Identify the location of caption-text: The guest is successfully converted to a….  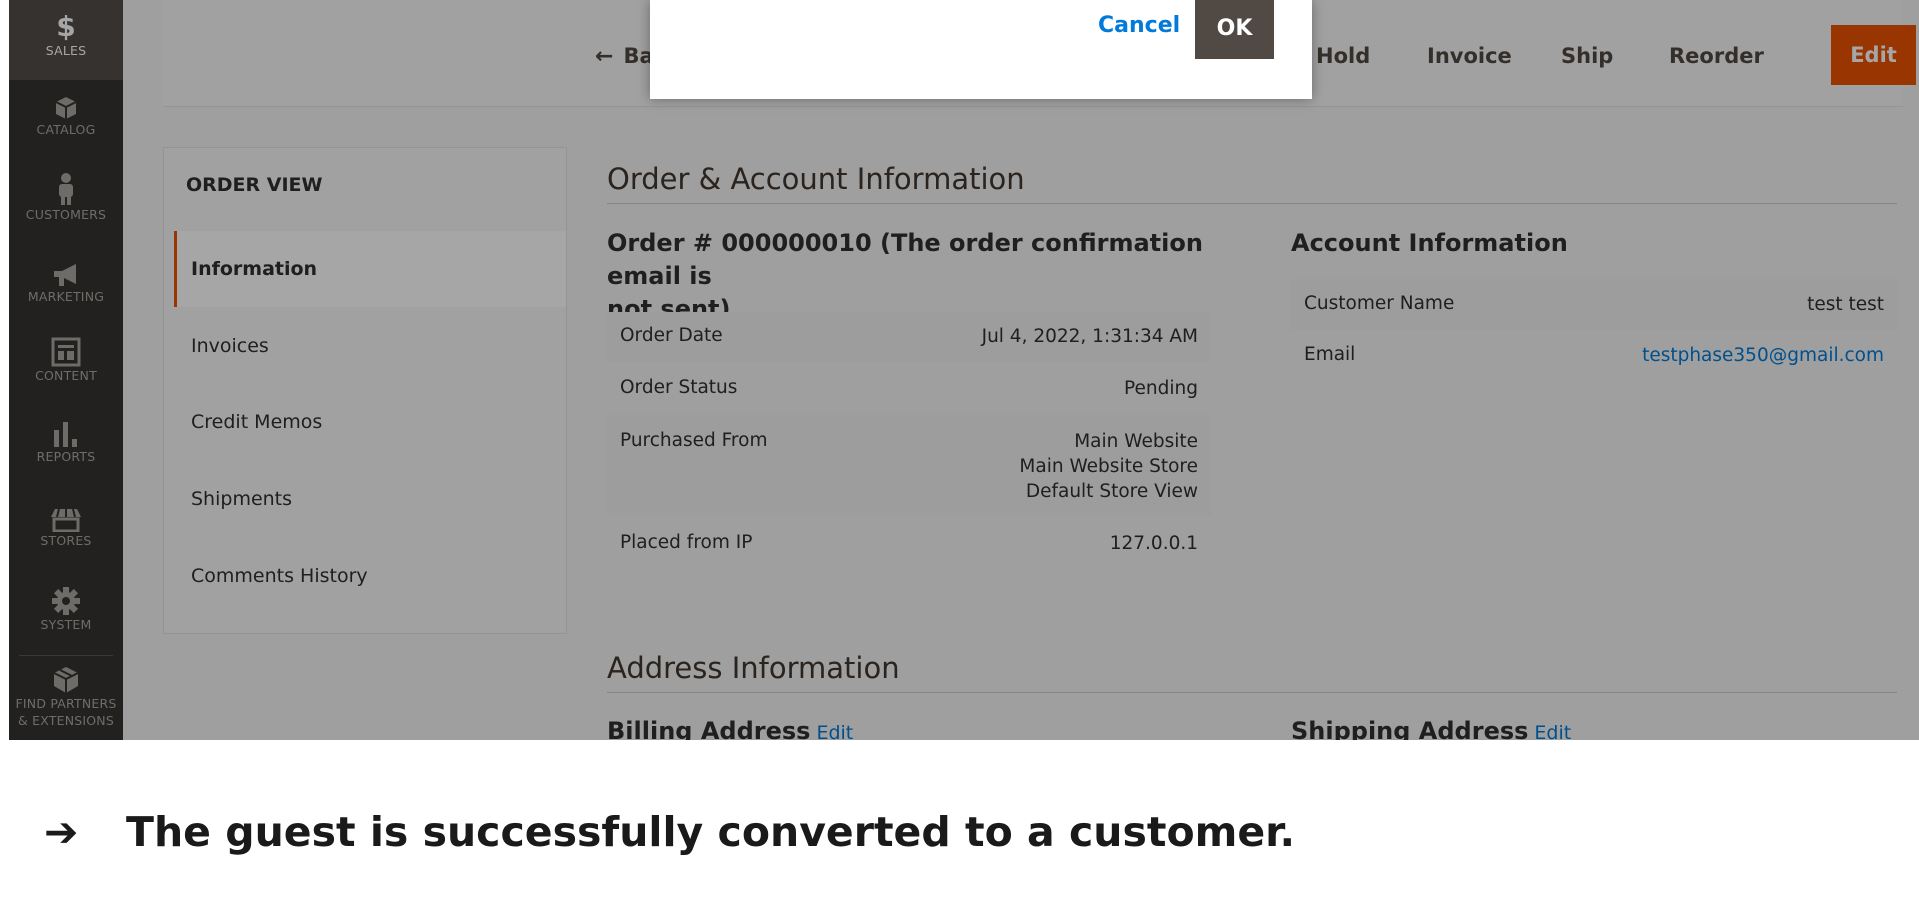
(711, 832).